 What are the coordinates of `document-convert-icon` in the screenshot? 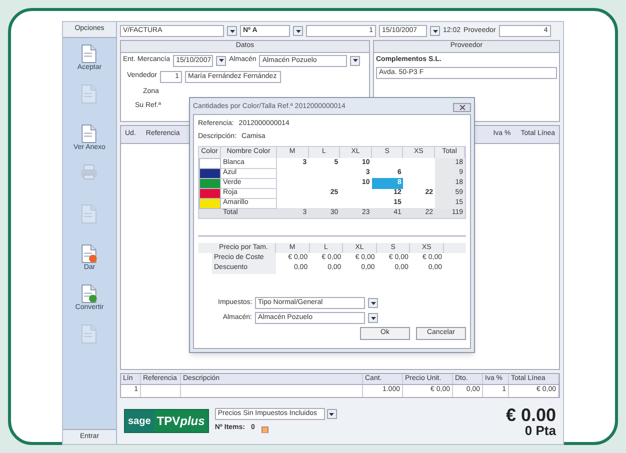 It's located at (89, 293).